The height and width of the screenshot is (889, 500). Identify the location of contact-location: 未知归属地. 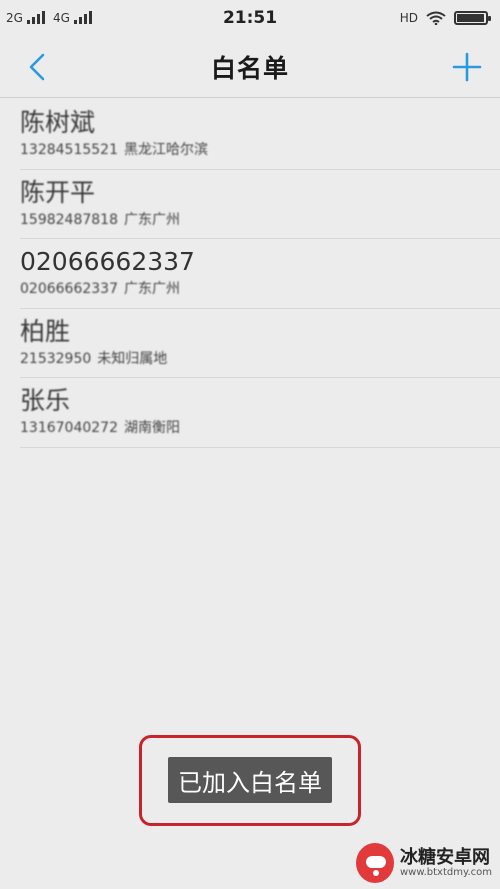
(132, 358).